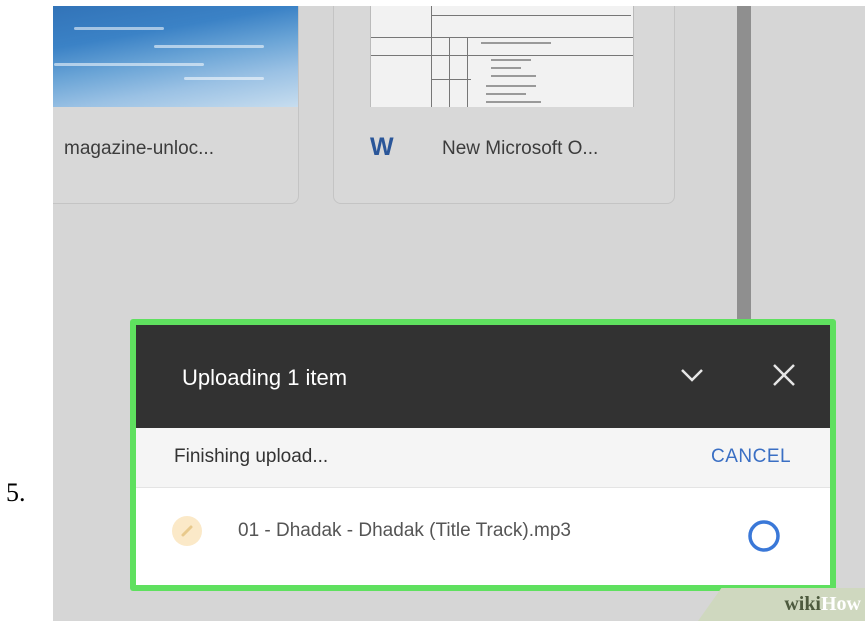  Describe the element at coordinates (16, 492) in the screenshot. I see `step-number: 5.` at that location.